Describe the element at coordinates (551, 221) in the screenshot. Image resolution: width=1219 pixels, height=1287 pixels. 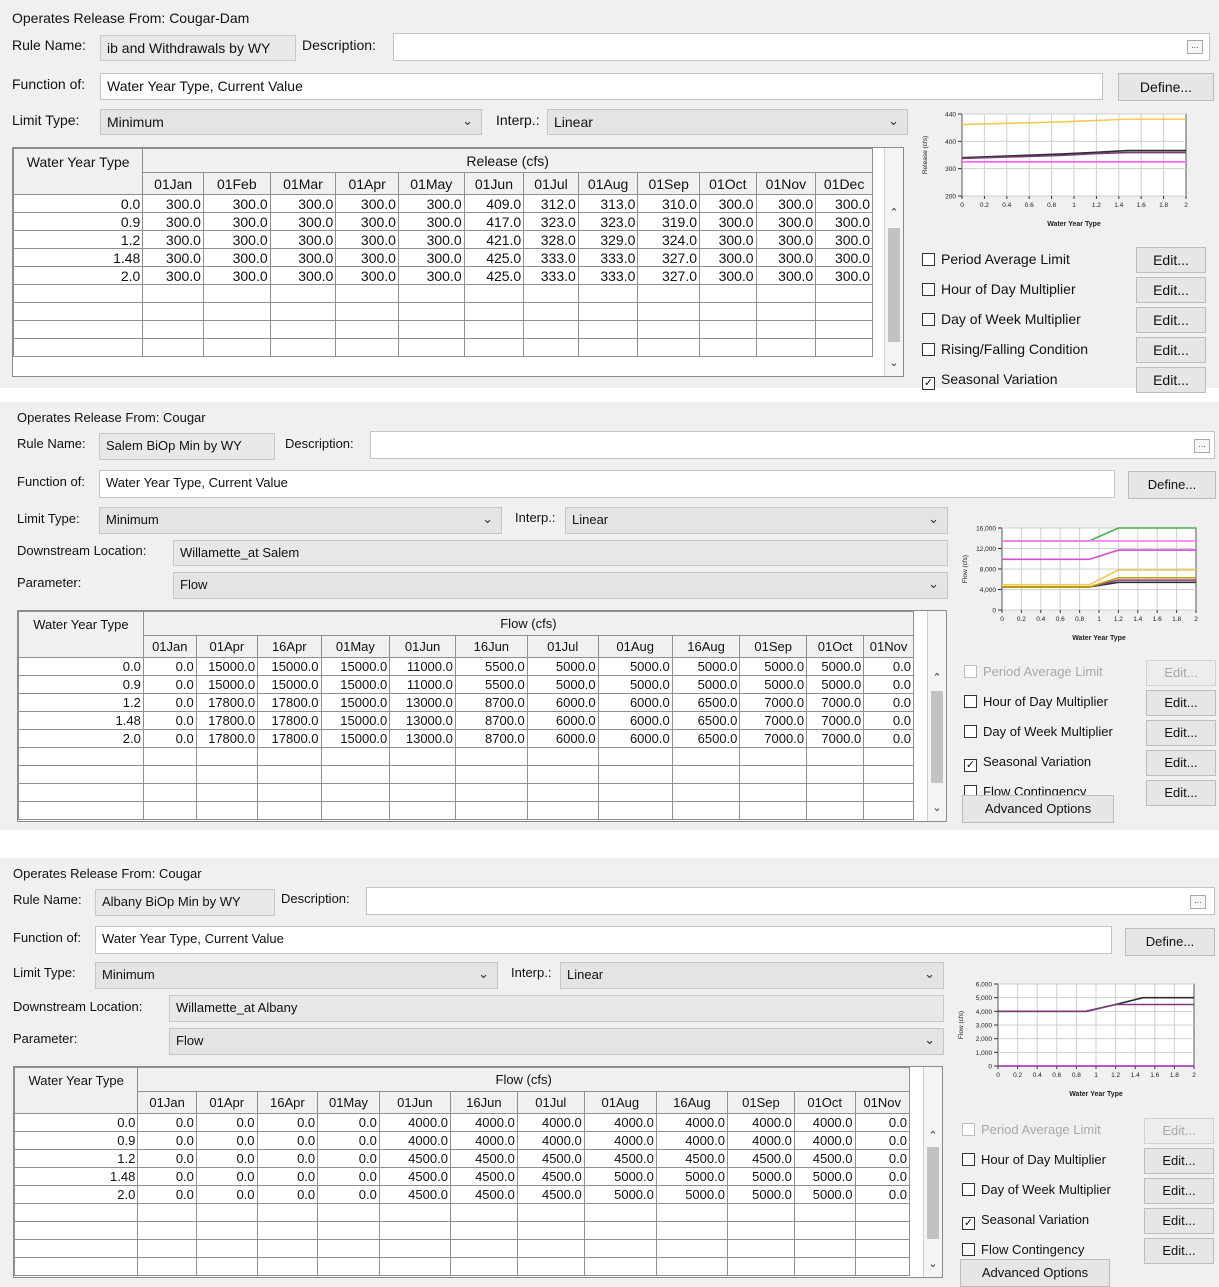
I see `value-cell: 323.0` at that location.